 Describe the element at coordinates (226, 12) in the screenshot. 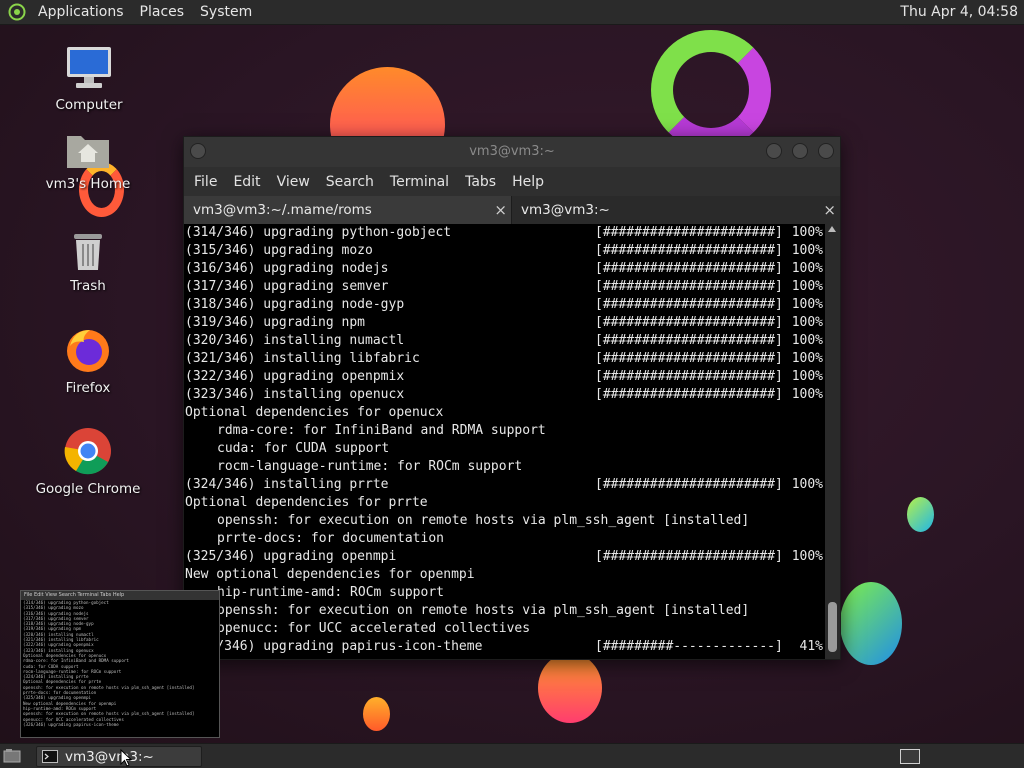

I see `menu-system: System` at that location.